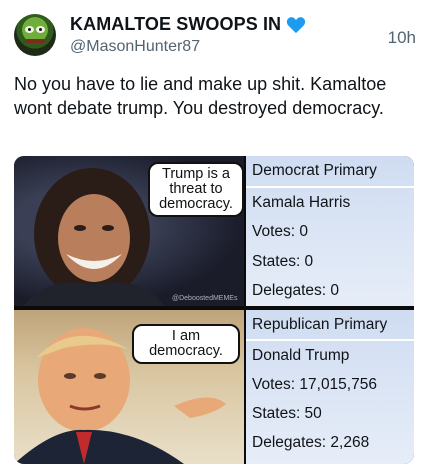 This screenshot has width=430, height=466. What do you see at coordinates (29, 29) in the screenshot?
I see `frog-eye-left` at bounding box center [29, 29].